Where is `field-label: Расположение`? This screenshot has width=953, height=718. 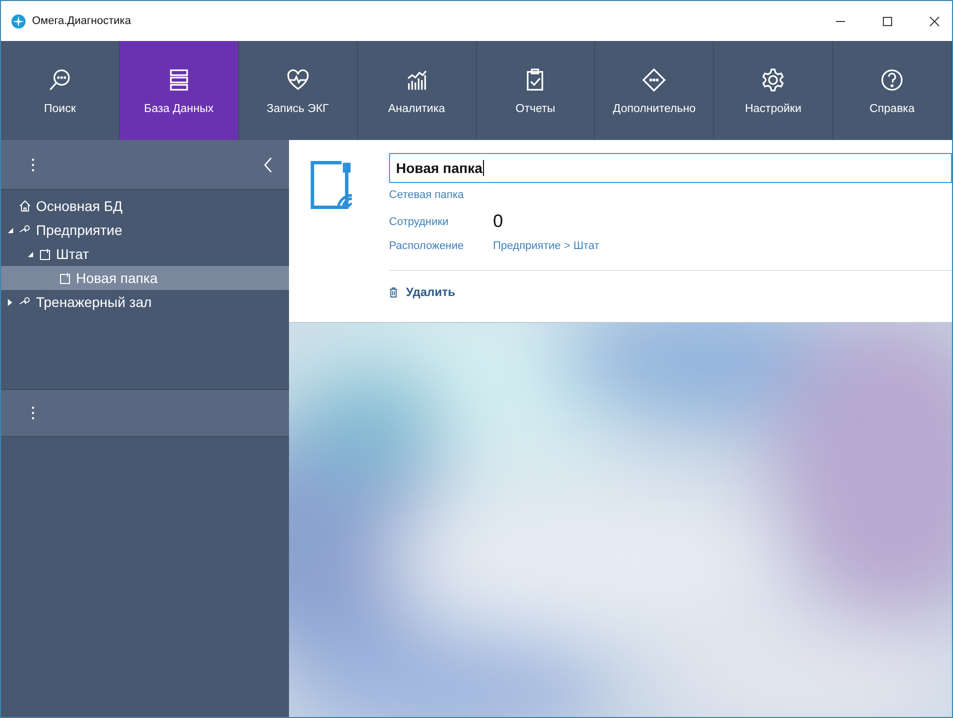
field-label: Расположение is located at coordinates (427, 246).